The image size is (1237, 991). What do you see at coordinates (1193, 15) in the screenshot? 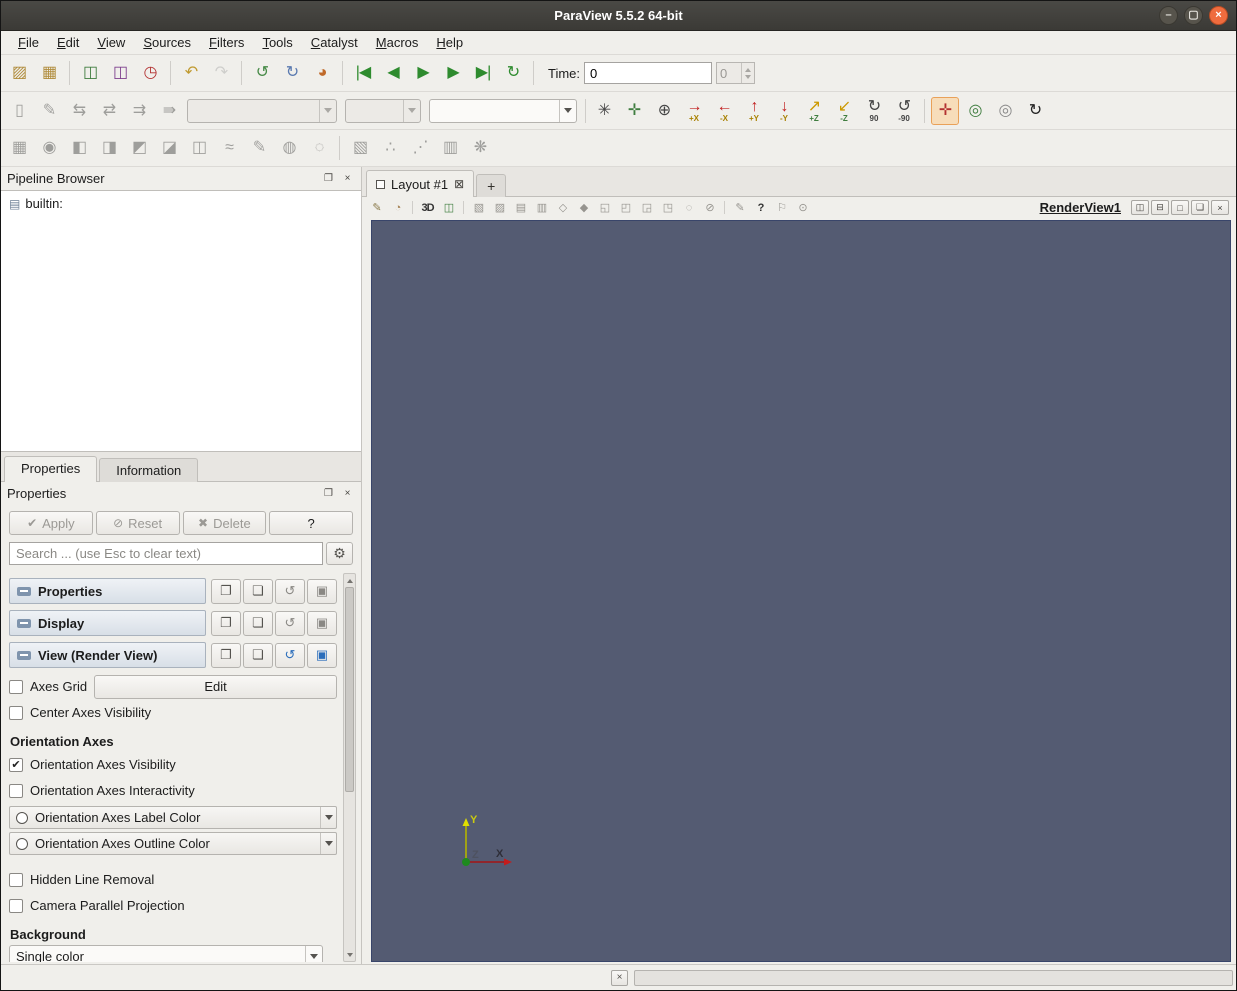
I see `maximize-button: ▢` at bounding box center [1193, 15].